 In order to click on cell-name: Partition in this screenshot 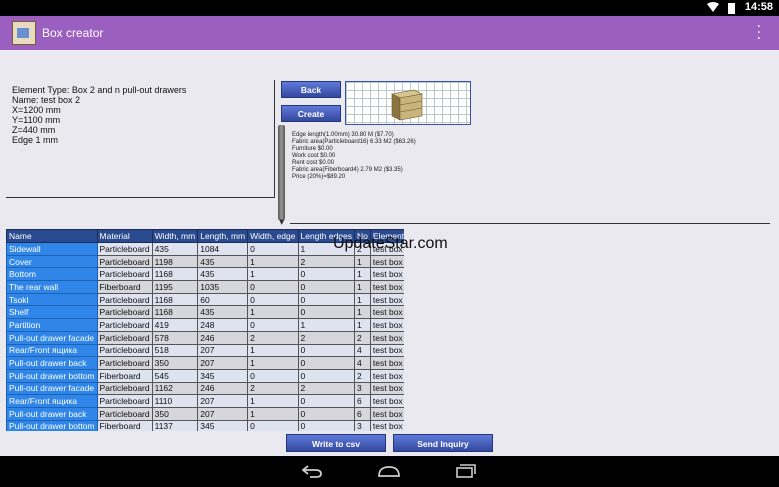, I will do `click(52, 325)`.